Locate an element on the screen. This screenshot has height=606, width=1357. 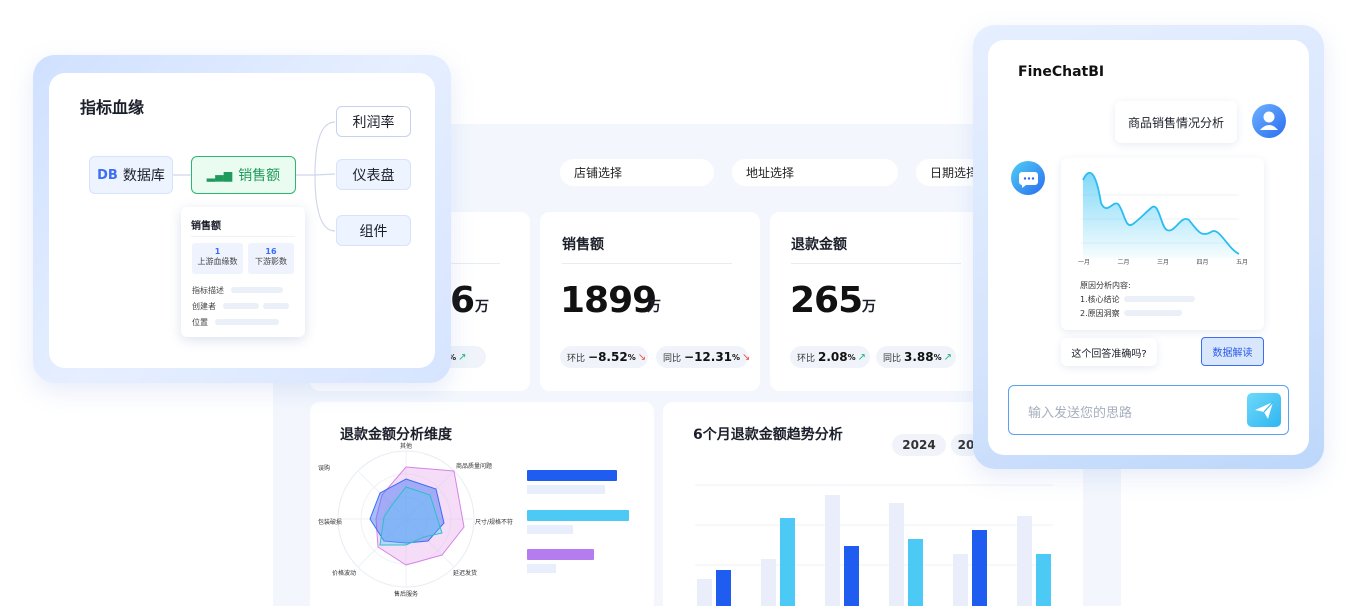
bot-answer-card: 一月 二月 三月 四月 五月 原因分析内容: 1.核心结论 2.原因洞察 is located at coordinates (1162, 244).